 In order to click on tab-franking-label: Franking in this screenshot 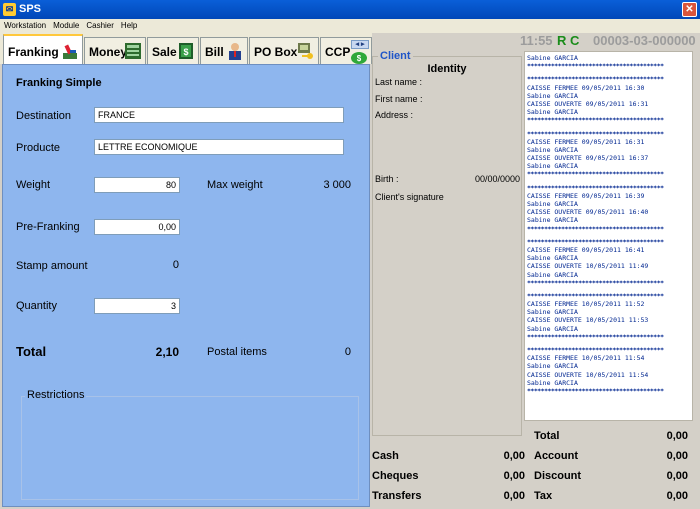, I will do `click(33, 52)`.